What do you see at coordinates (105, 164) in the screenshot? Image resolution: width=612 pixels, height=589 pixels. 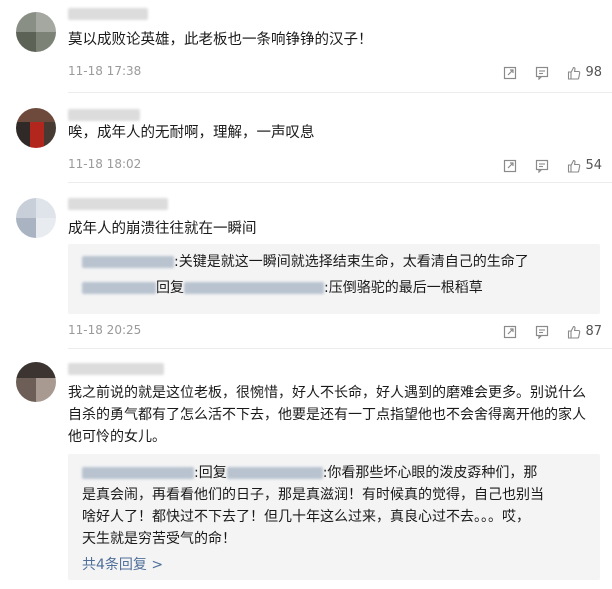 I see `comment-time: 11-18 18:02` at bounding box center [105, 164].